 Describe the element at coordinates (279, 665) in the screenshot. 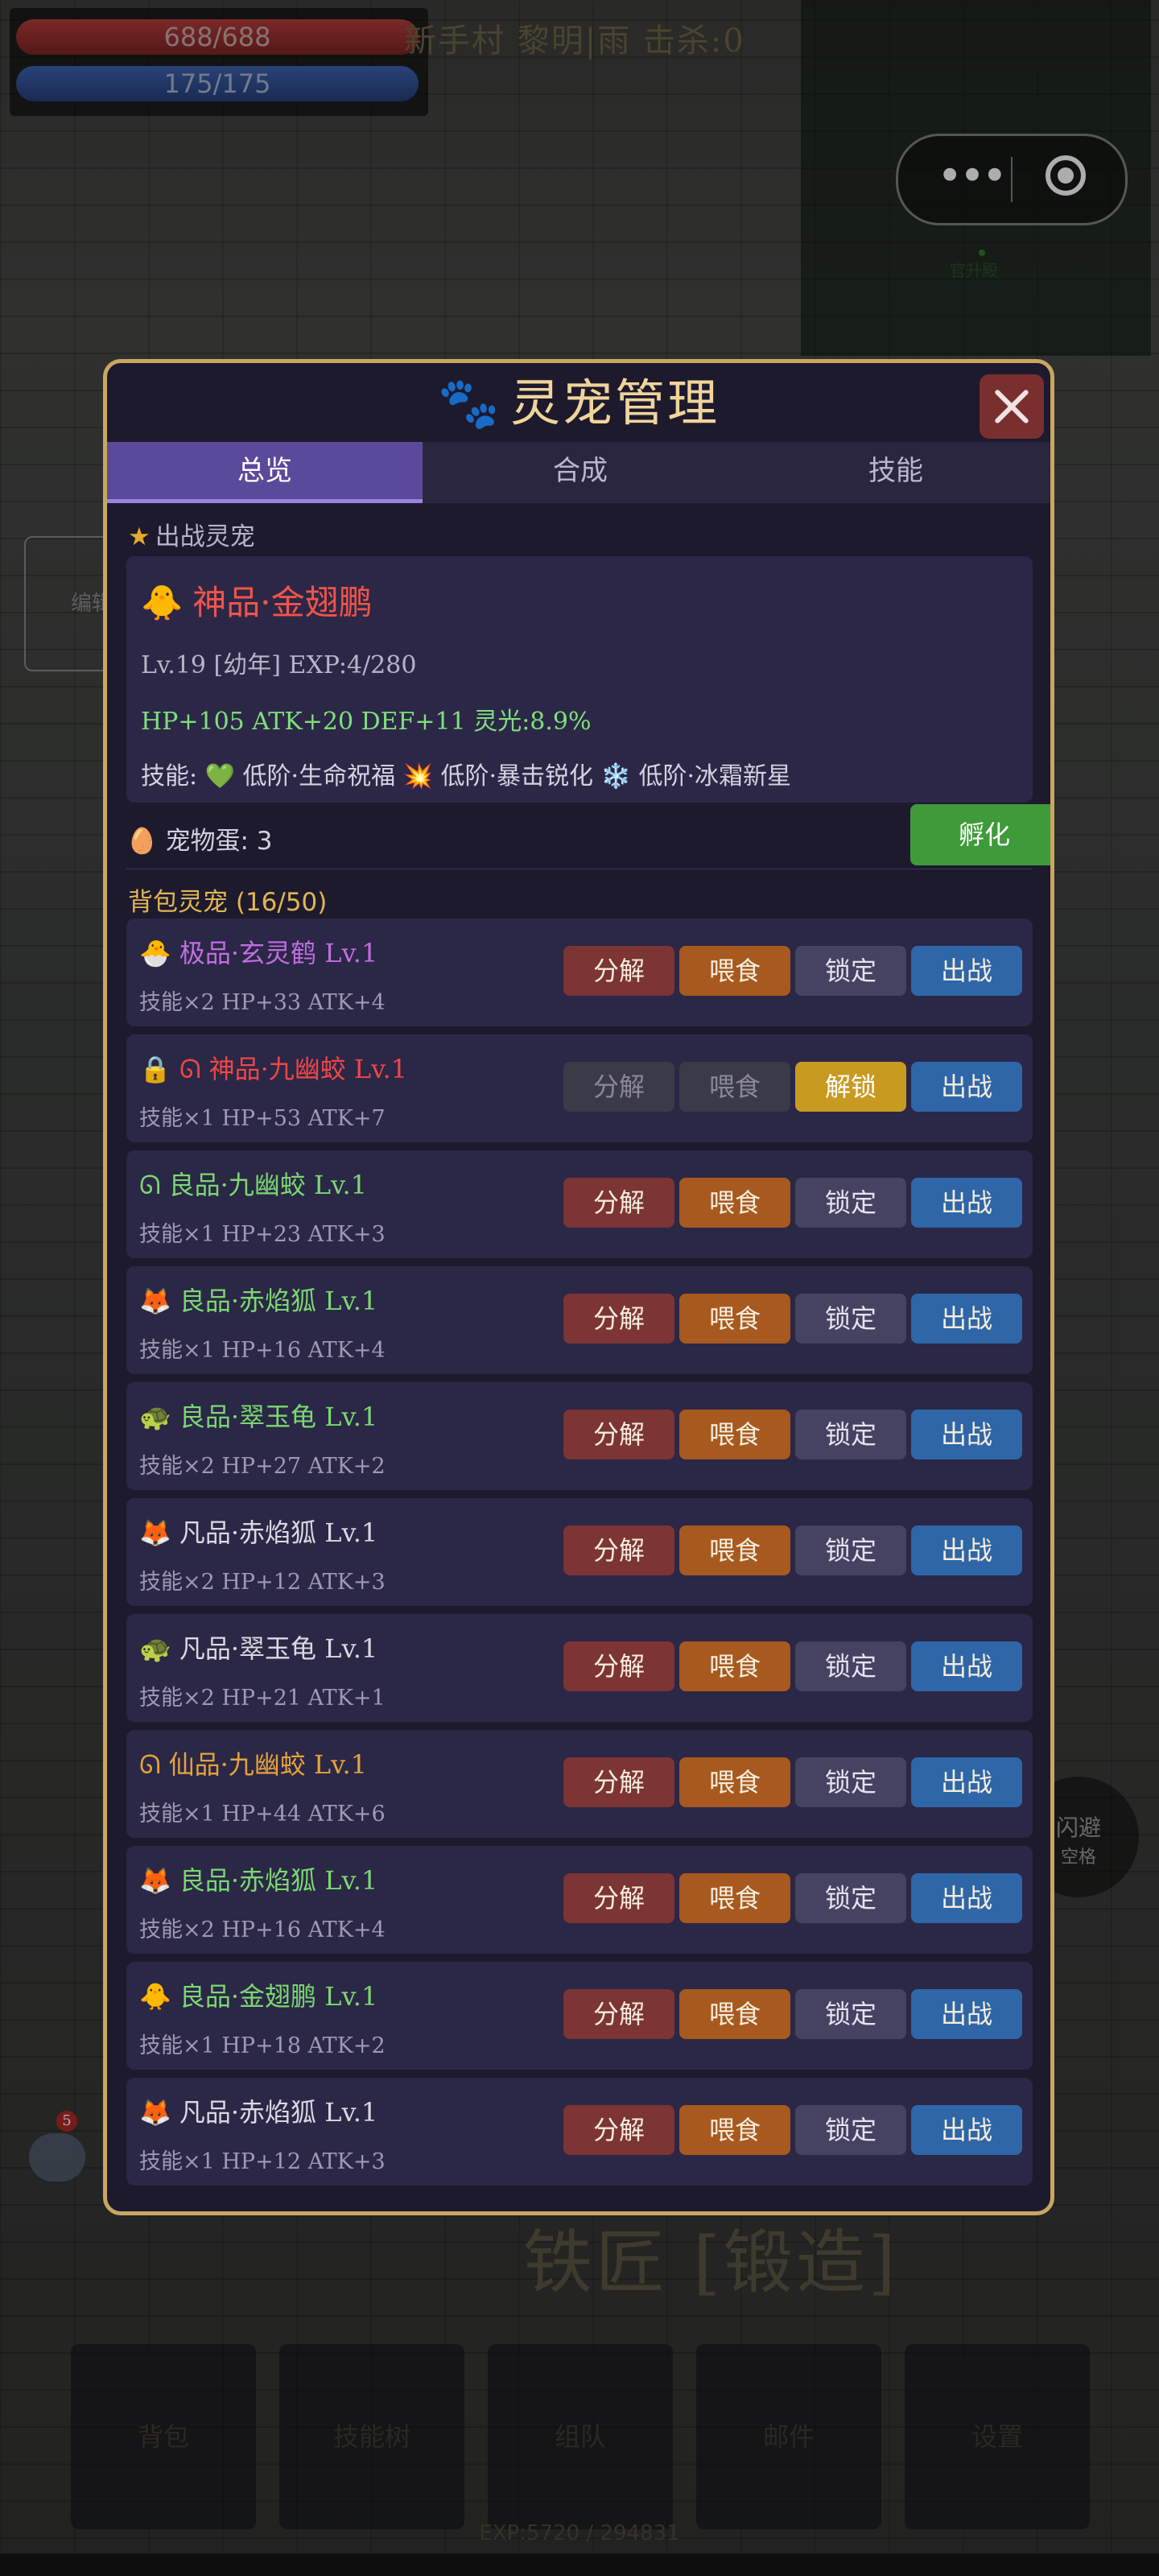

I see `active-pet-level: Lv.19 [幼年] EXP:4/280` at that location.